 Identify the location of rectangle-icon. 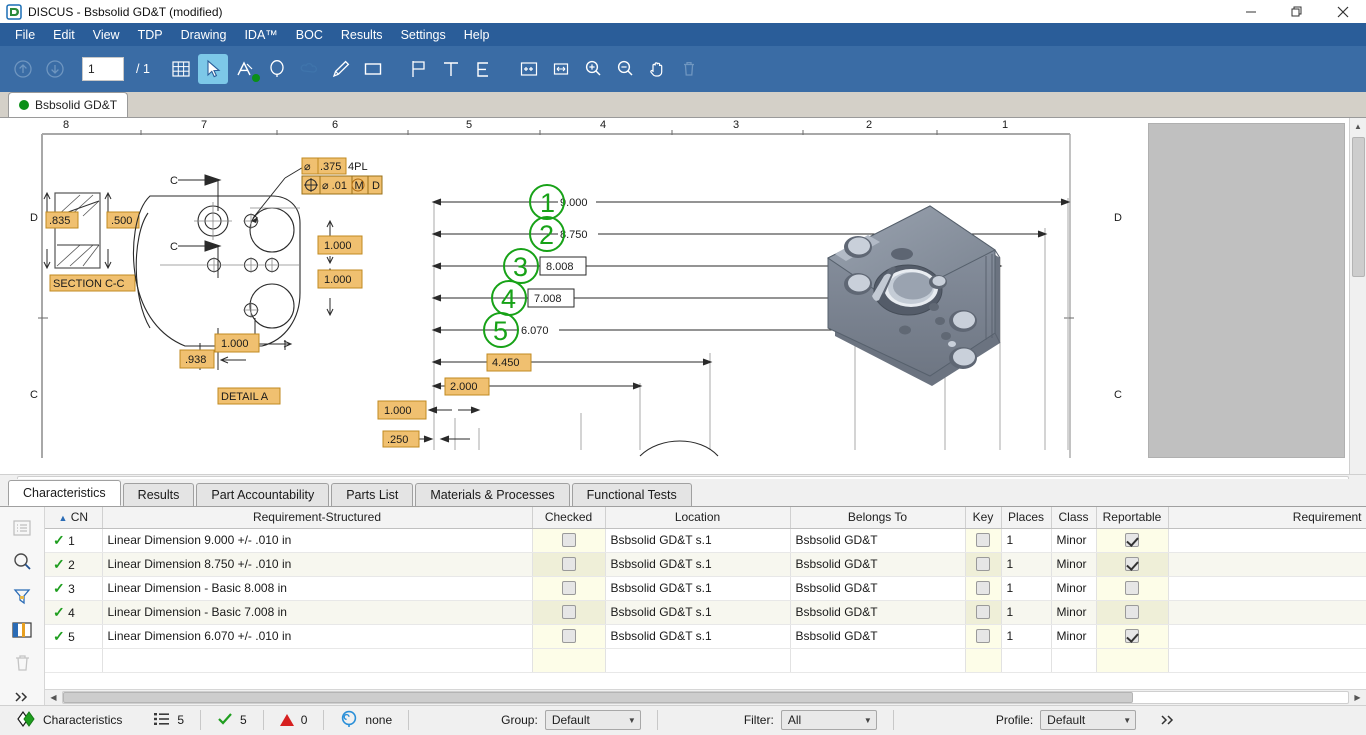
(373, 69).